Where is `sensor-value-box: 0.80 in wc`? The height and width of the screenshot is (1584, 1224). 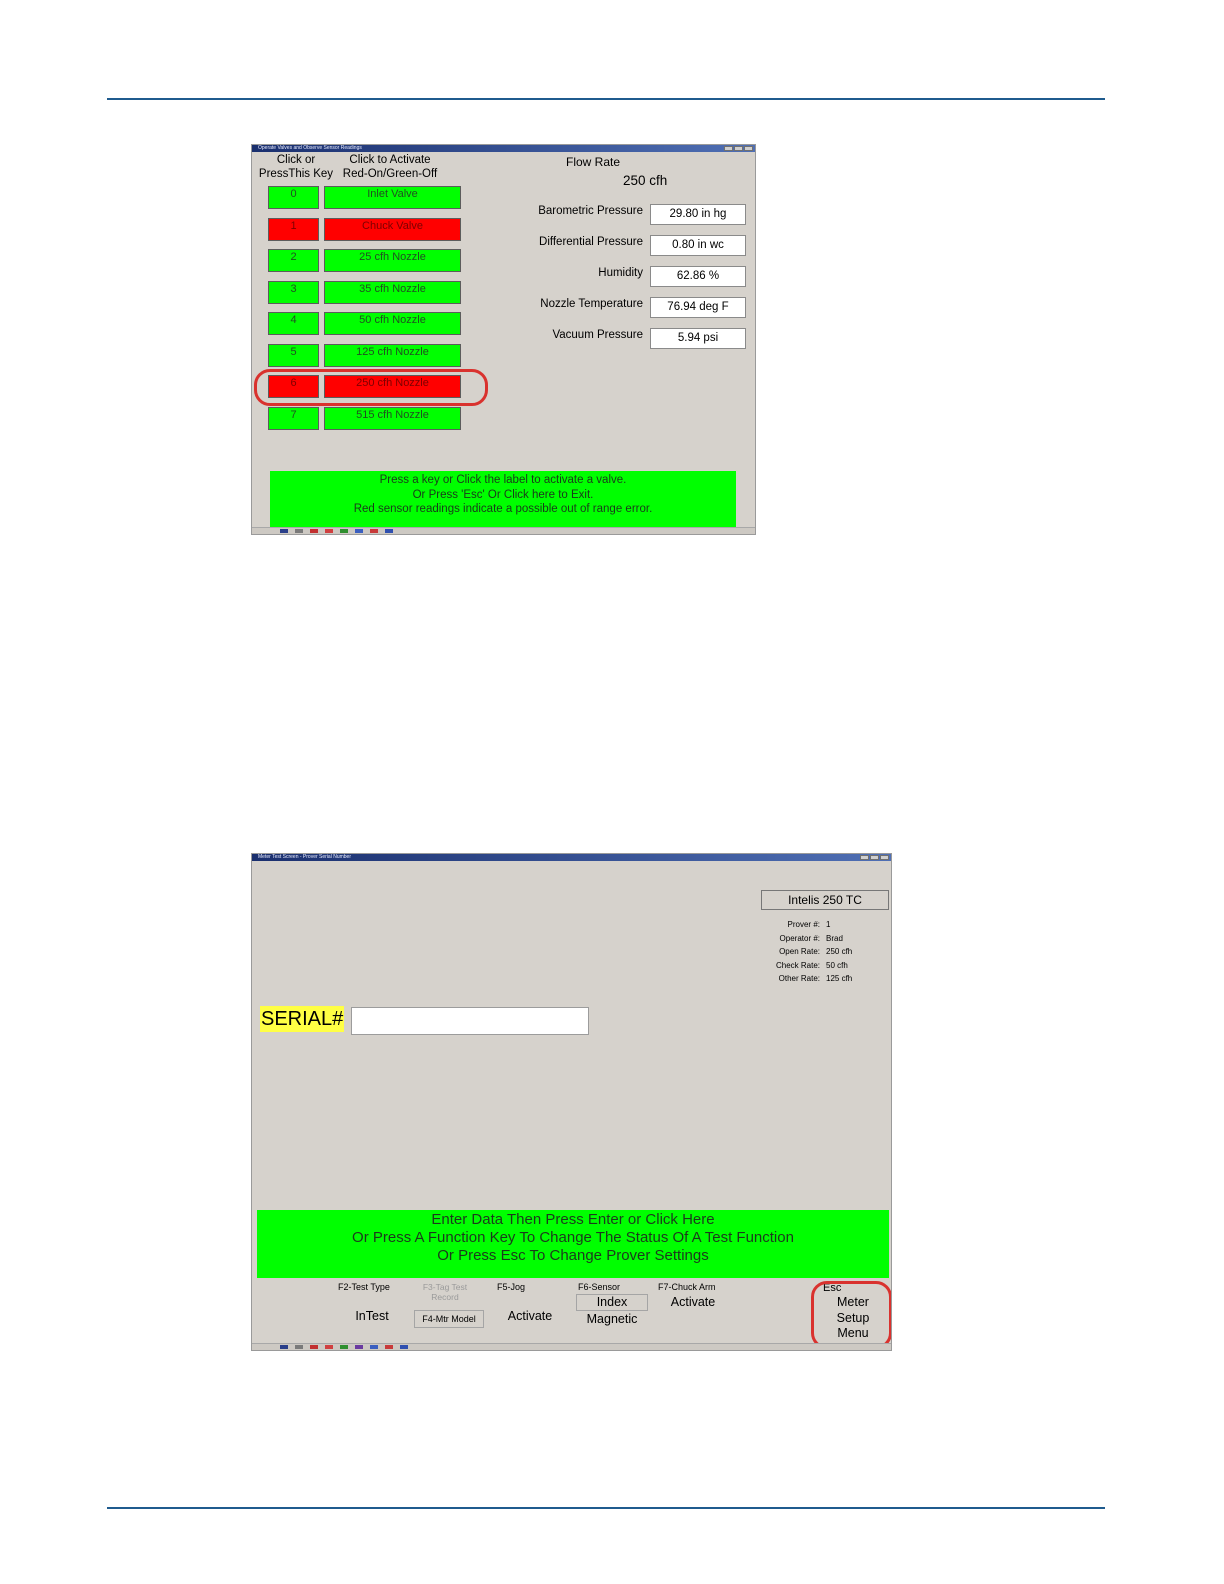
sensor-value-box: 0.80 in wc is located at coordinates (698, 245).